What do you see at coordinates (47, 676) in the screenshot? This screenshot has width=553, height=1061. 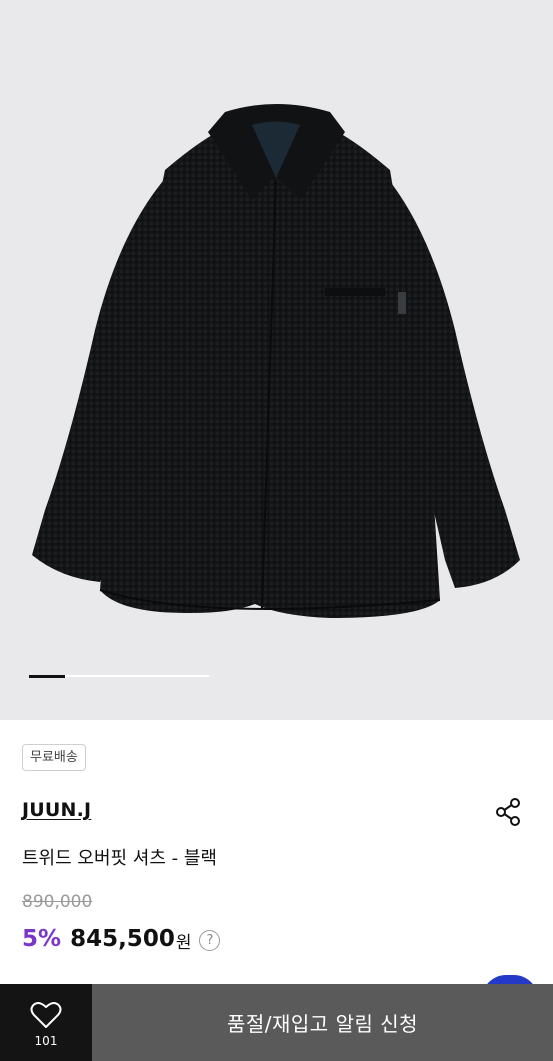 I see `carousel-indicator-active` at bounding box center [47, 676].